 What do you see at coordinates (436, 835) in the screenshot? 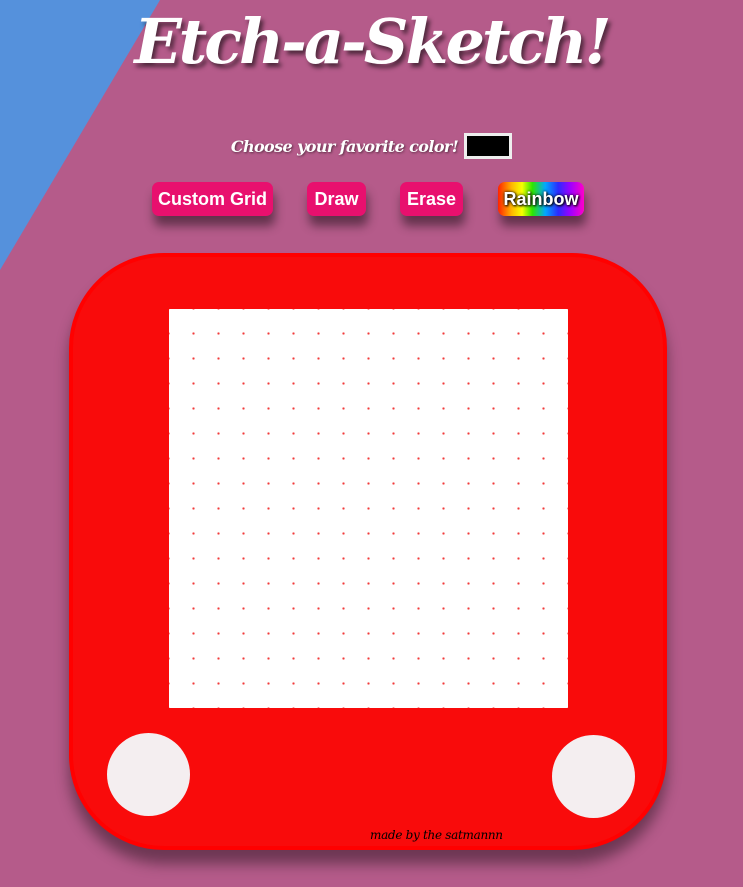
I see `footer-signature: made by the satmannn` at bounding box center [436, 835].